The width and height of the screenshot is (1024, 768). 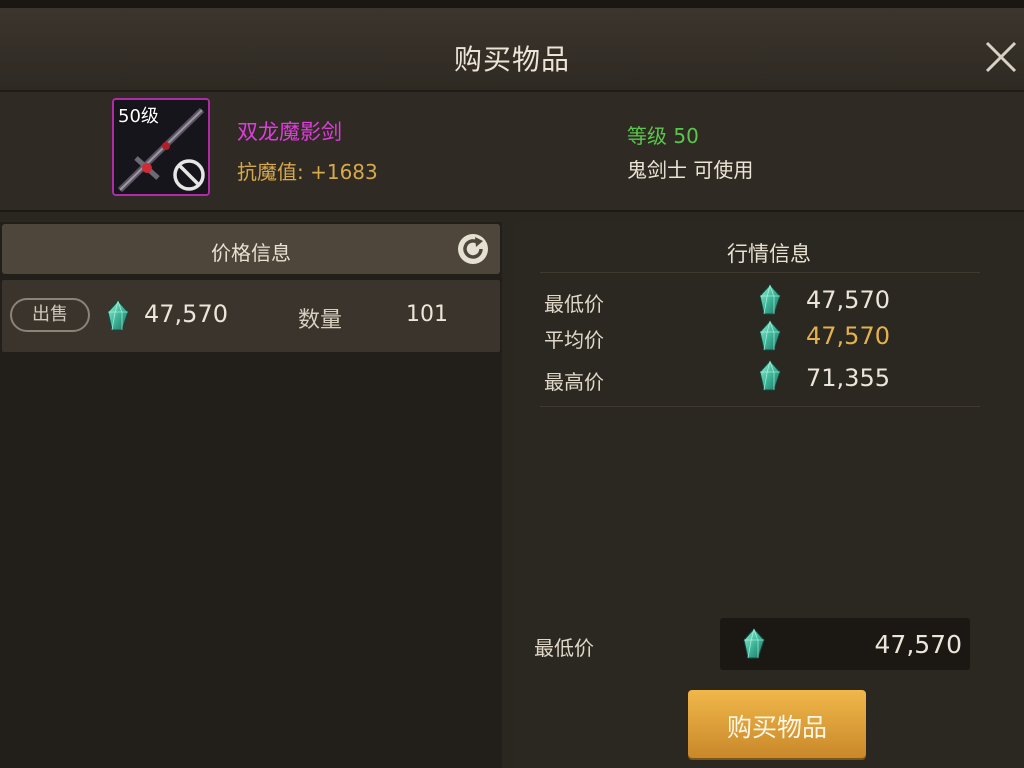 What do you see at coordinates (848, 378) in the screenshot?
I see `market-highest-value: 71,355` at bounding box center [848, 378].